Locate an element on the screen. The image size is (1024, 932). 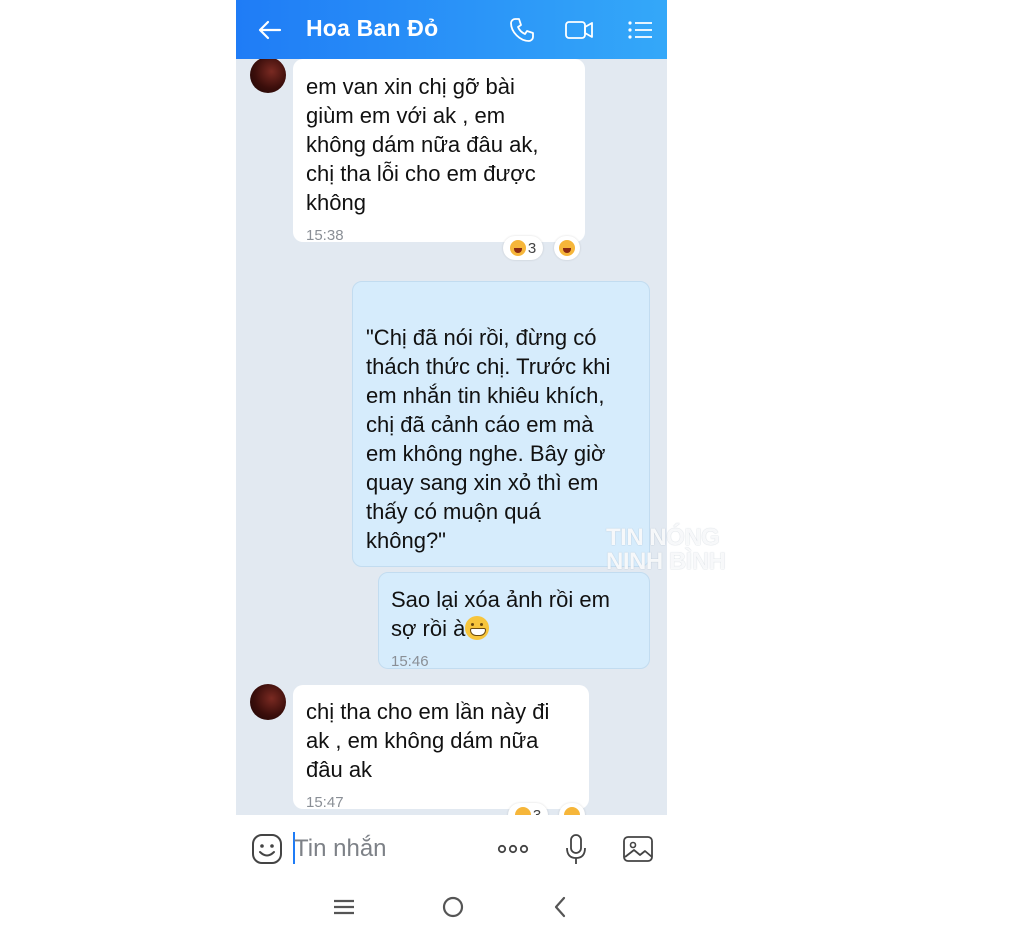
reaction-add-button is located at coordinates (567, 248).